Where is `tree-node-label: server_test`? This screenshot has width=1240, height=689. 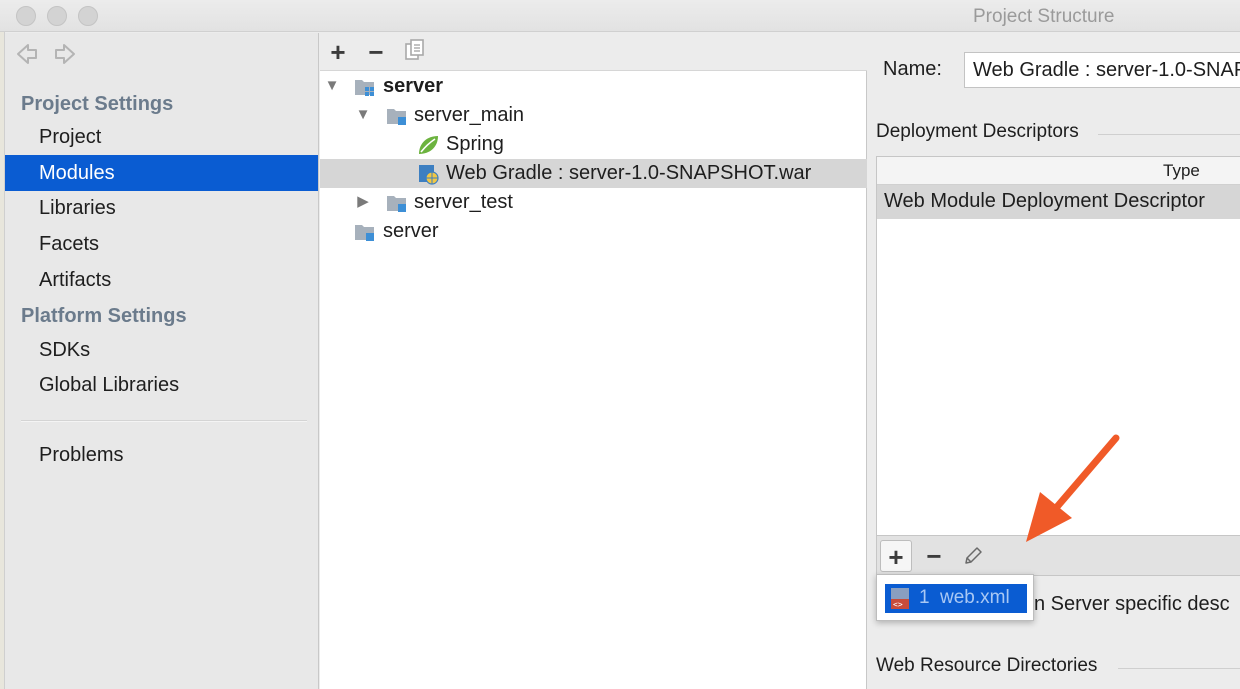 tree-node-label: server_test is located at coordinates (463, 202).